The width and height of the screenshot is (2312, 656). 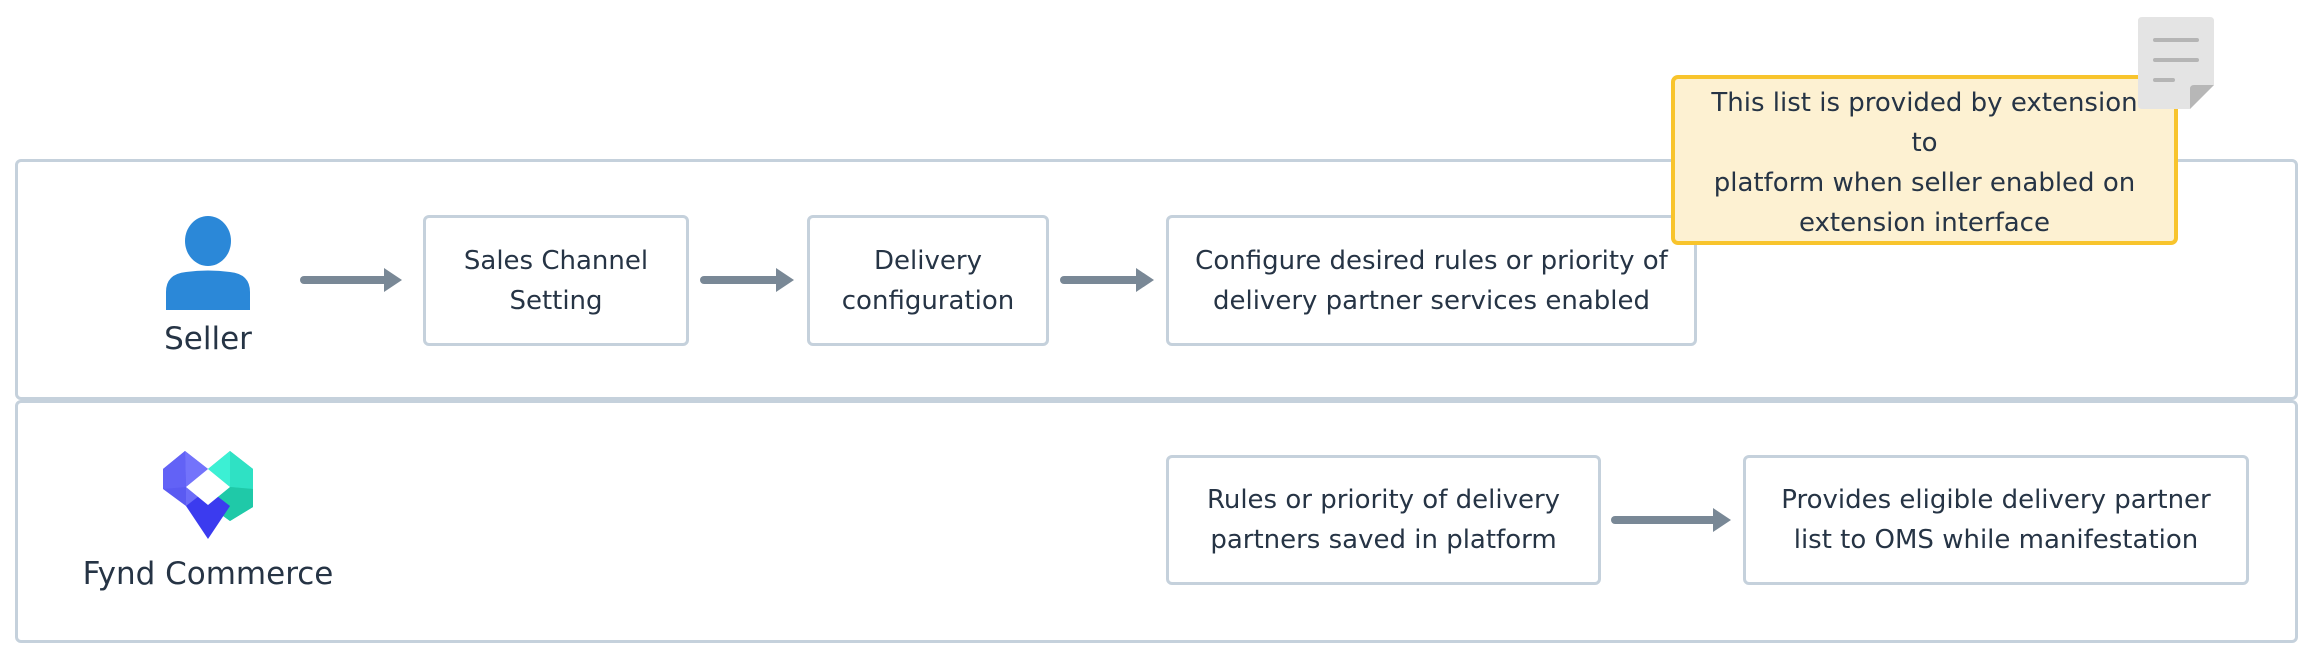 I want to click on step-text-line: Configure desired rules or priority of, so click(x=1431, y=260).